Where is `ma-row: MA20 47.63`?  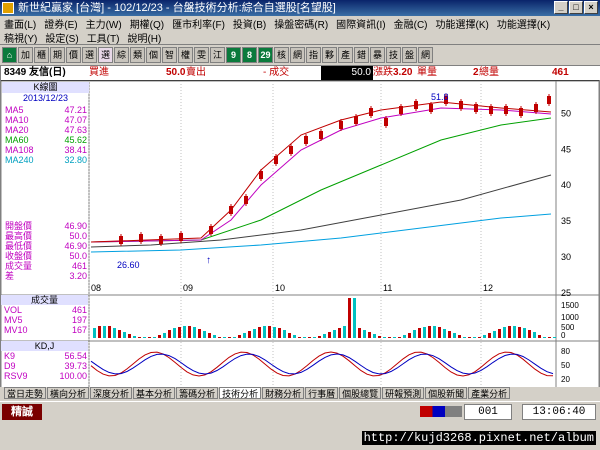
ma-row: MA20 47.63 is located at coordinates (47, 130).